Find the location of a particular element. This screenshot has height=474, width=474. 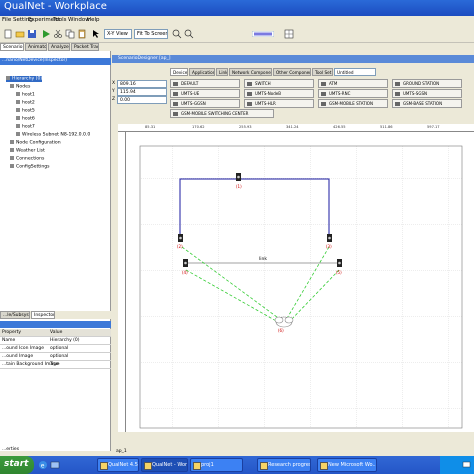

tab-scenario-designer: Scenario Designer is located at coordinates (12, 47).